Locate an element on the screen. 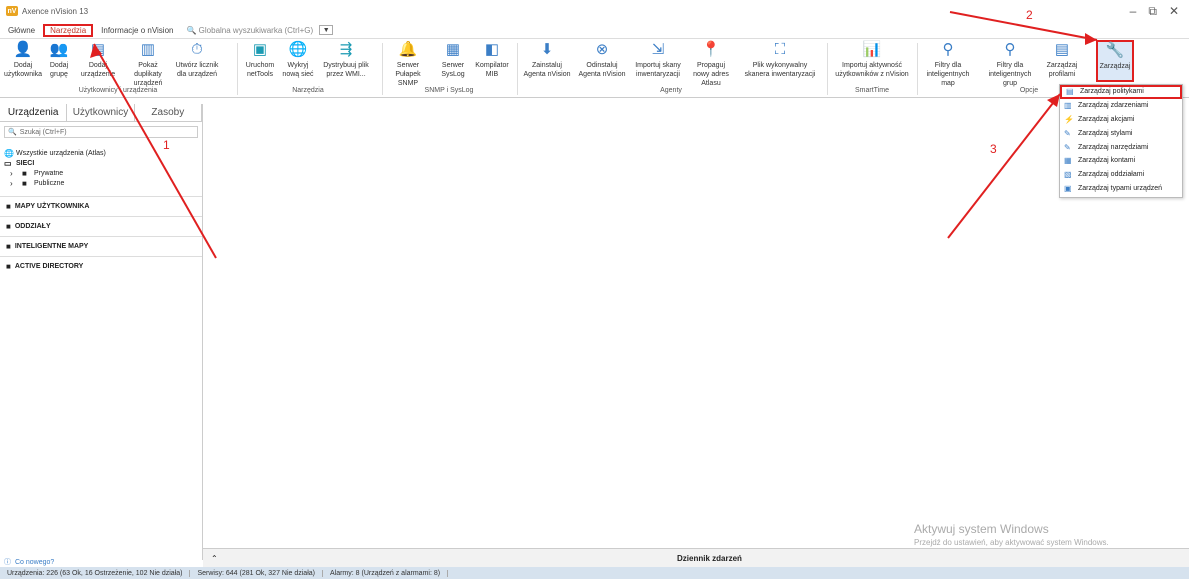  annotation-3: 3 is located at coordinates (993, 149).